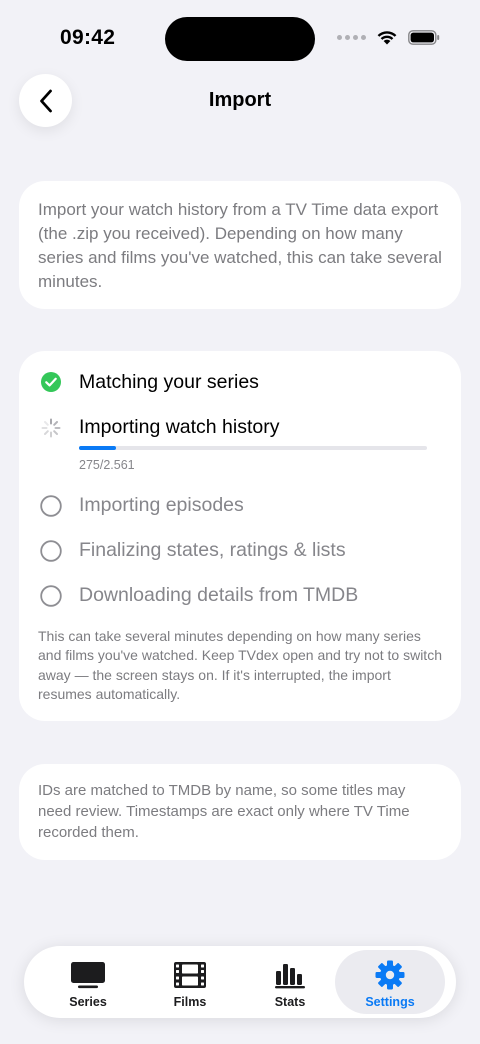 This screenshot has width=480, height=1044. What do you see at coordinates (107, 465) in the screenshot?
I see `progress-count: 275/2.561` at bounding box center [107, 465].